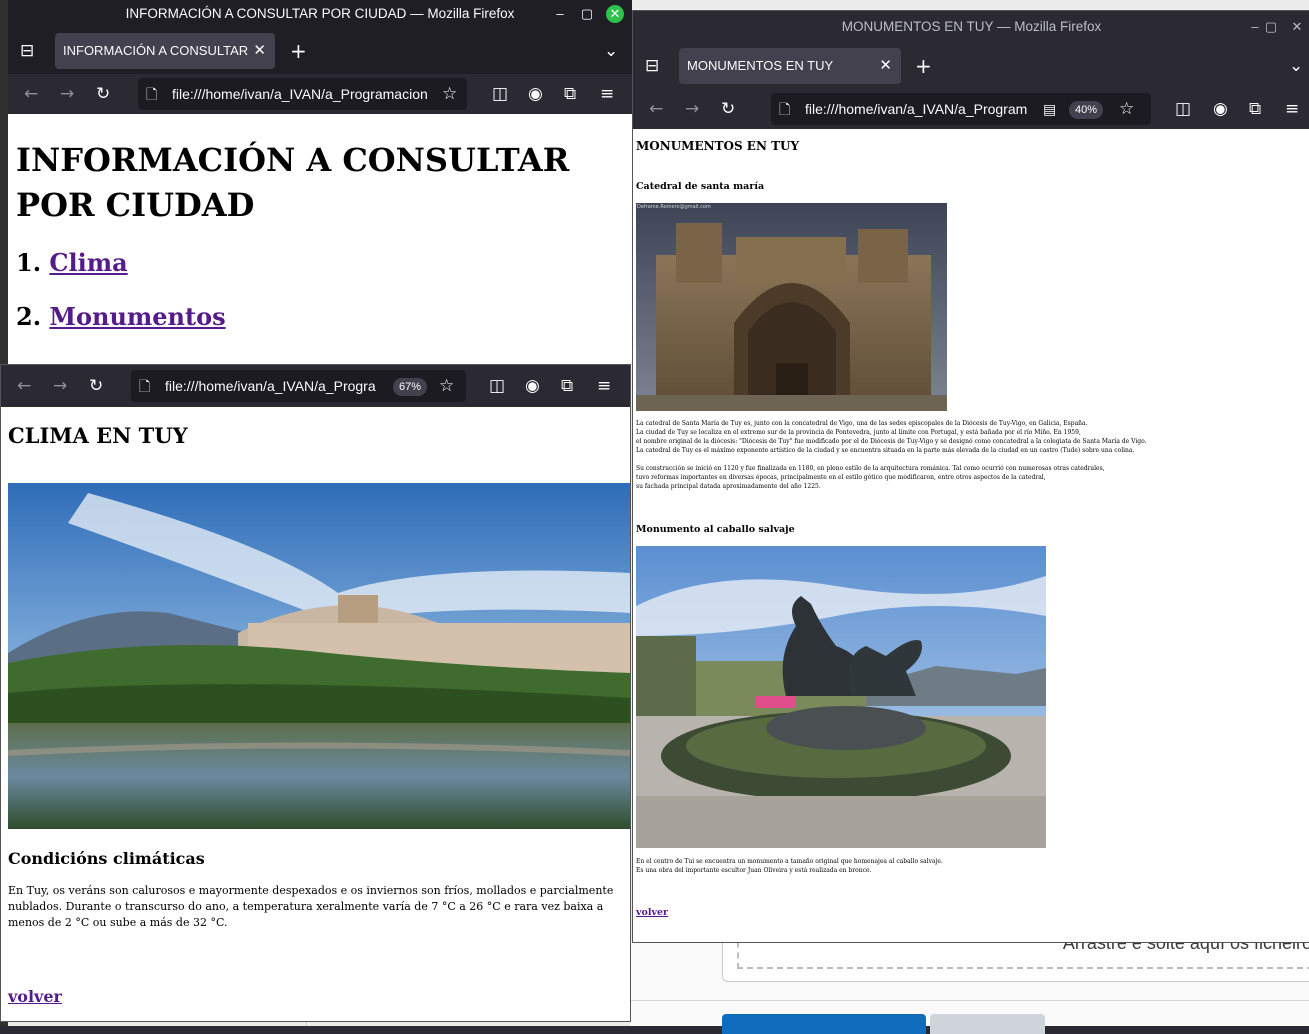 The image size is (1309, 1034). I want to click on tab-label: MONUMENTOS EN TUY, so click(760, 65).